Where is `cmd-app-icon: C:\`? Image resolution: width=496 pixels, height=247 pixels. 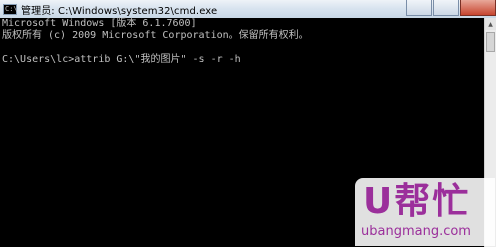 cmd-app-icon: C:\ is located at coordinates (10, 9).